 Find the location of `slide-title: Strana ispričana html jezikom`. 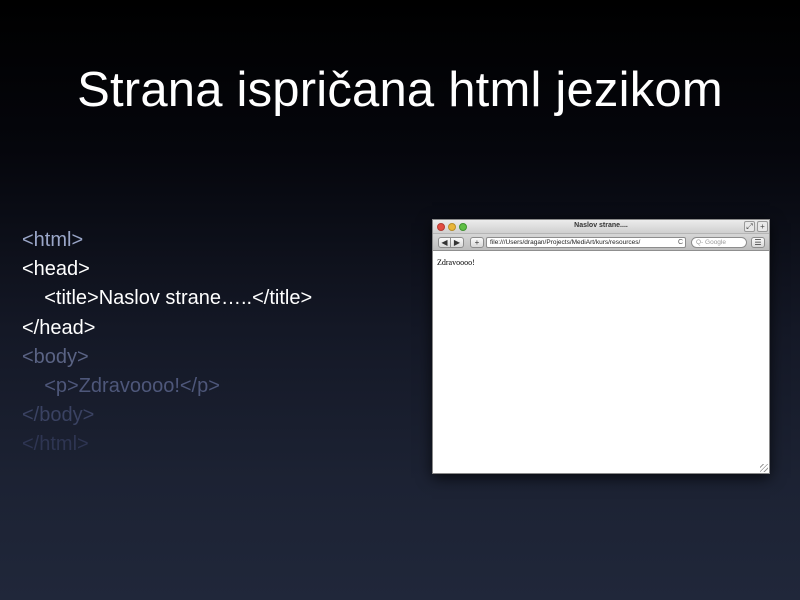

slide-title: Strana ispričana html jezikom is located at coordinates (400, 90).